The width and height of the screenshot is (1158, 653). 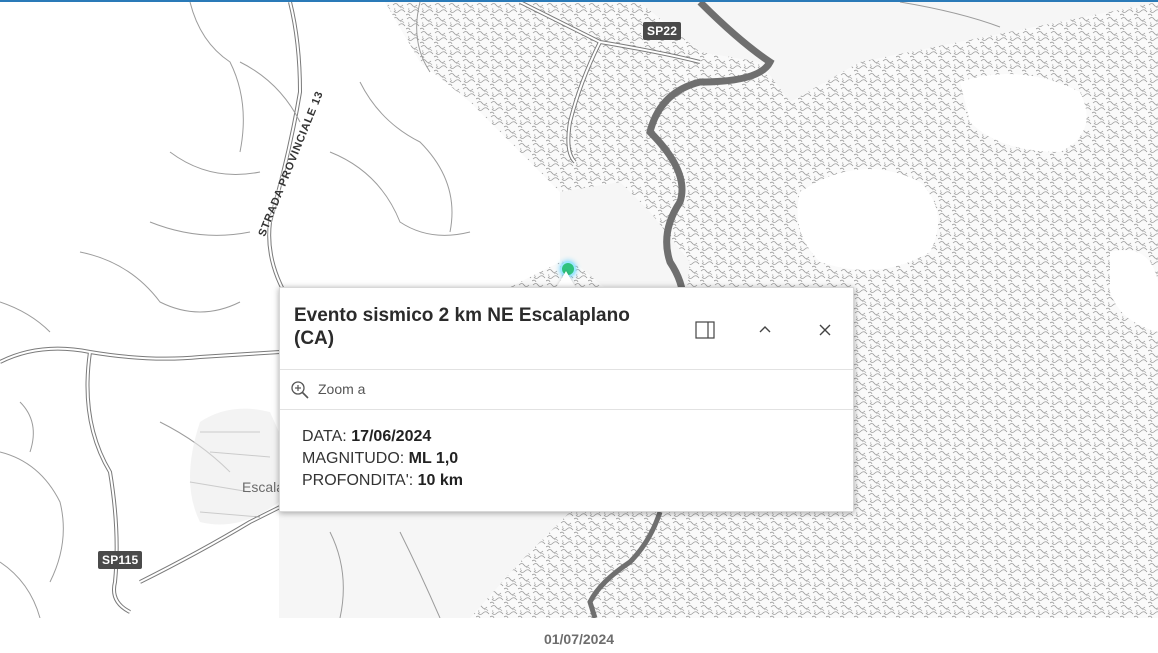 I want to click on zoom-label: Zoom a, so click(x=342, y=389).